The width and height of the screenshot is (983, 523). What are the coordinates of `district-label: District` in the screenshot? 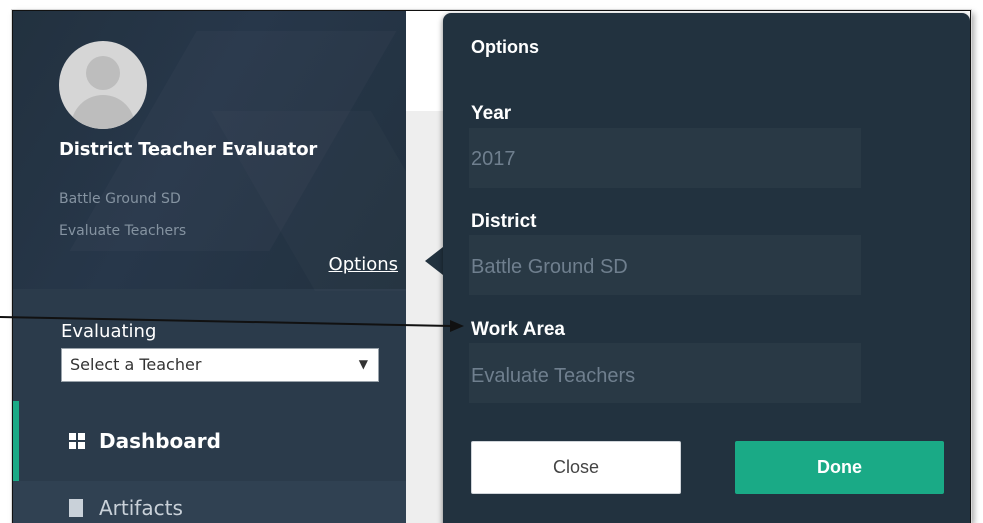 It's located at (504, 221).